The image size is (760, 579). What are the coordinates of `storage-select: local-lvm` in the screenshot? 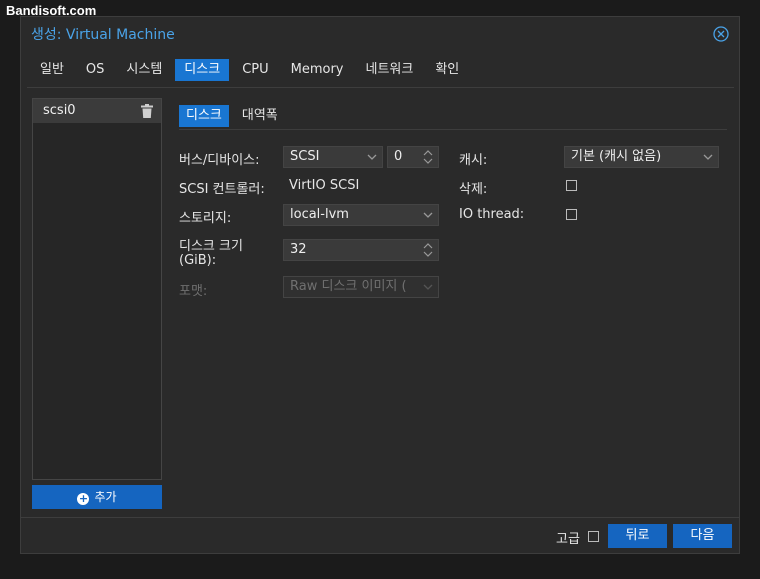 It's located at (361, 215).